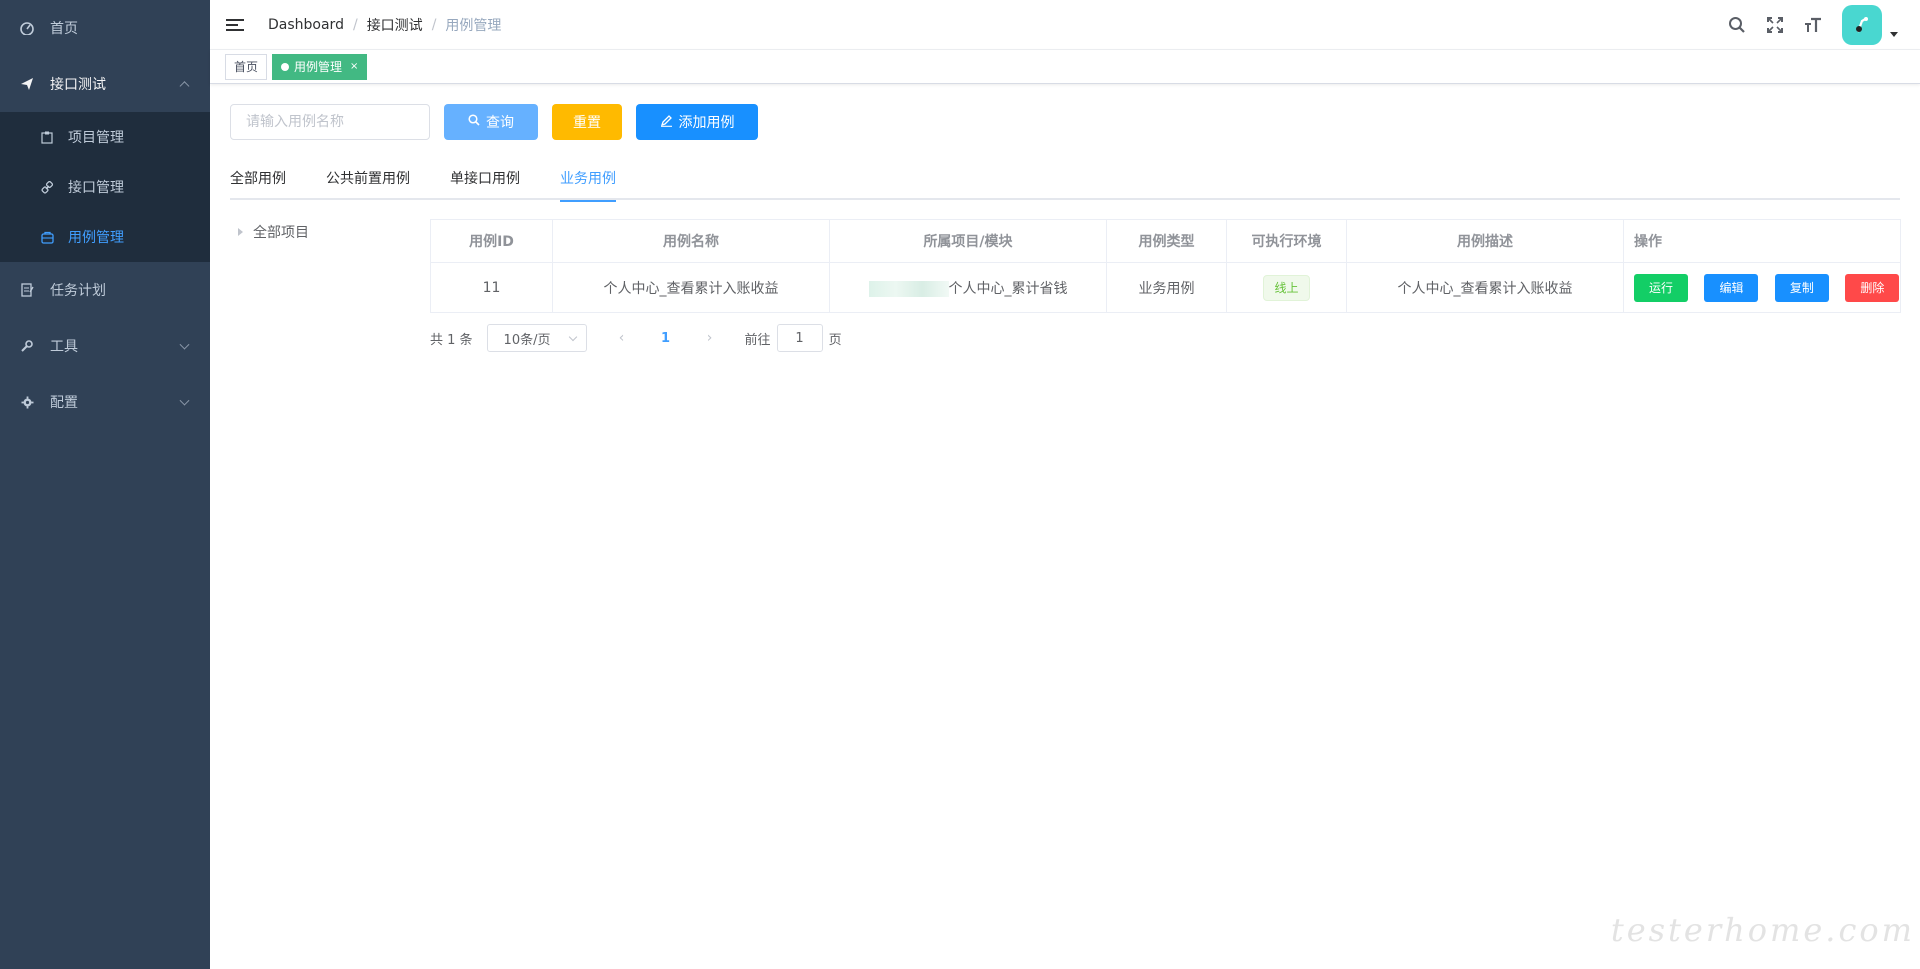 The height and width of the screenshot is (969, 1920). Describe the element at coordinates (1762, 241) in the screenshot. I see `column-header: 操作` at that location.